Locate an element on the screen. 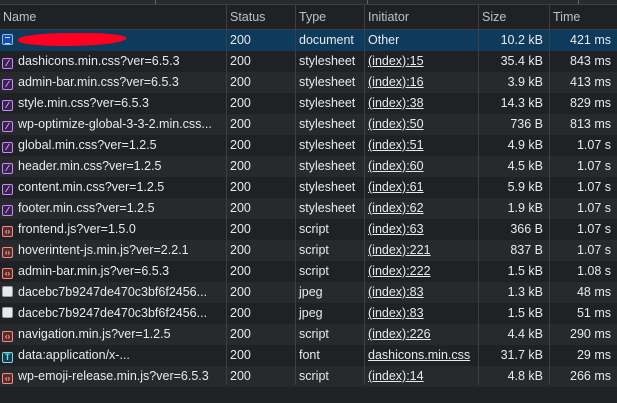 This screenshot has height=403, width=617. size-cell: 14.3 kB is located at coordinates (521, 103).